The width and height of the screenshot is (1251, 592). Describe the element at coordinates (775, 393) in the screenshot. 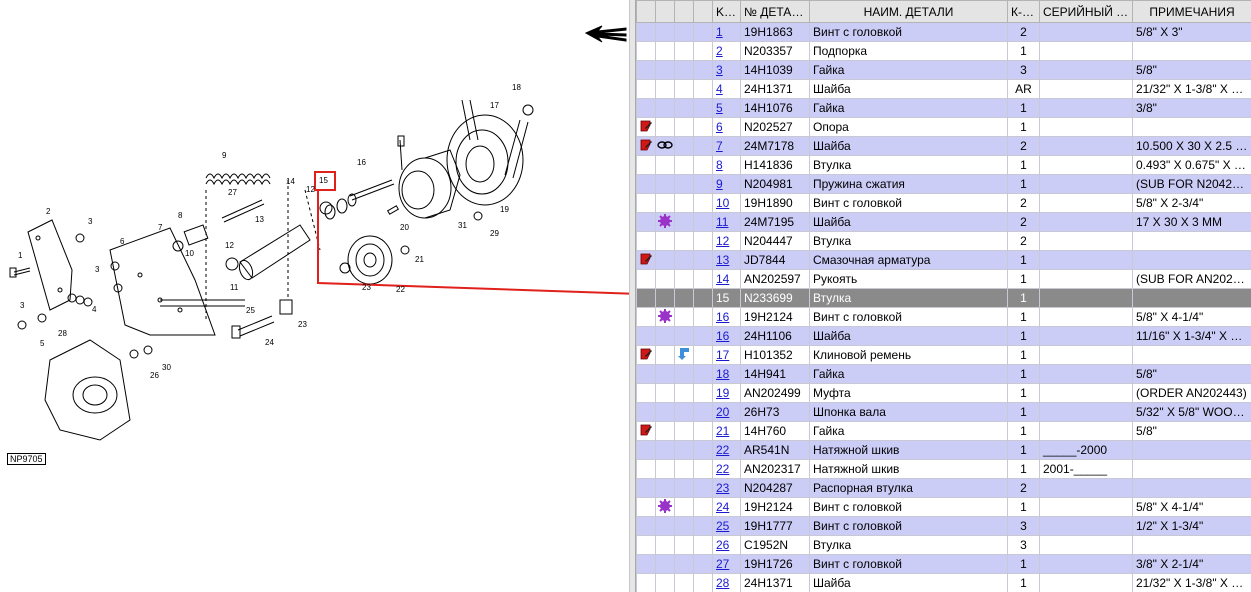

I see `part-number-cell: AN202499` at that location.